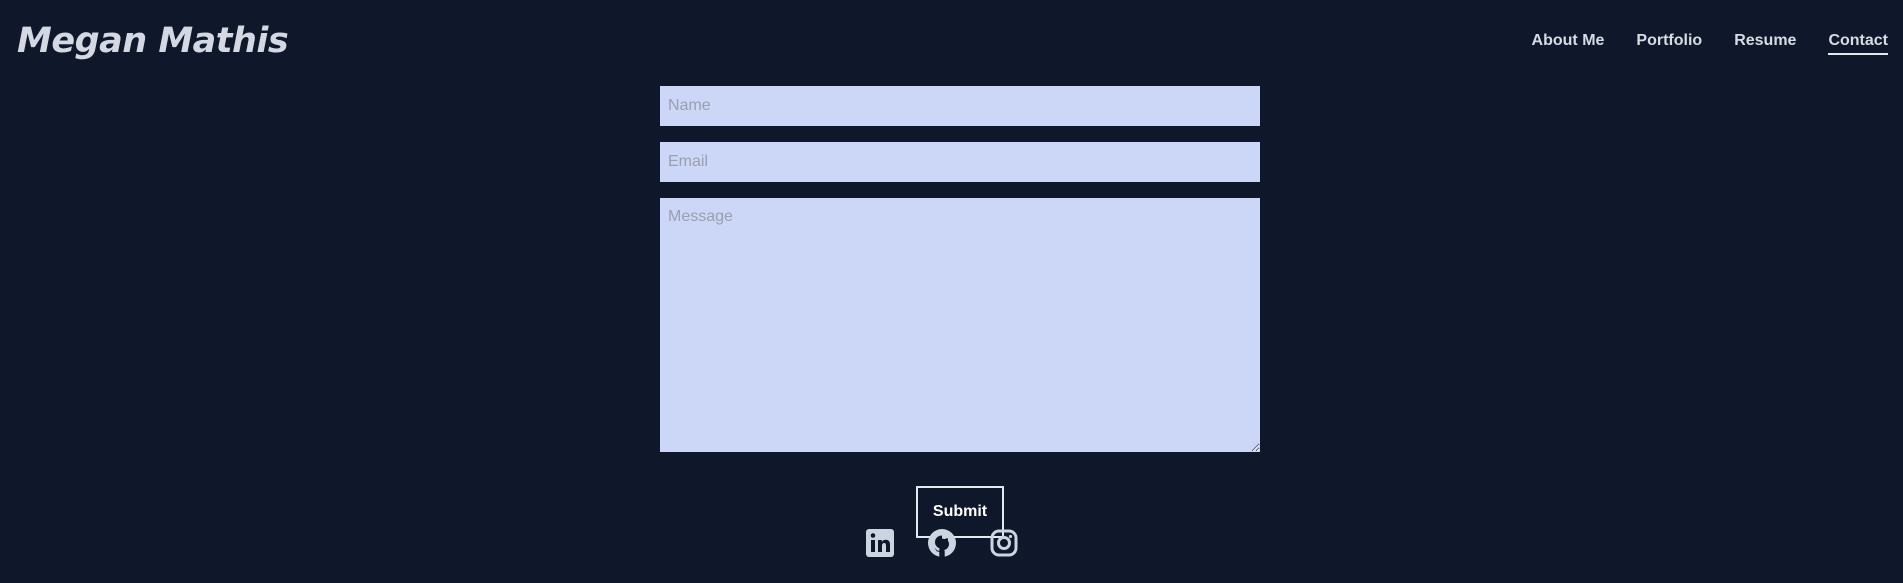 The image size is (1903, 583). What do you see at coordinates (960, 162) in the screenshot?
I see `email-input` at bounding box center [960, 162].